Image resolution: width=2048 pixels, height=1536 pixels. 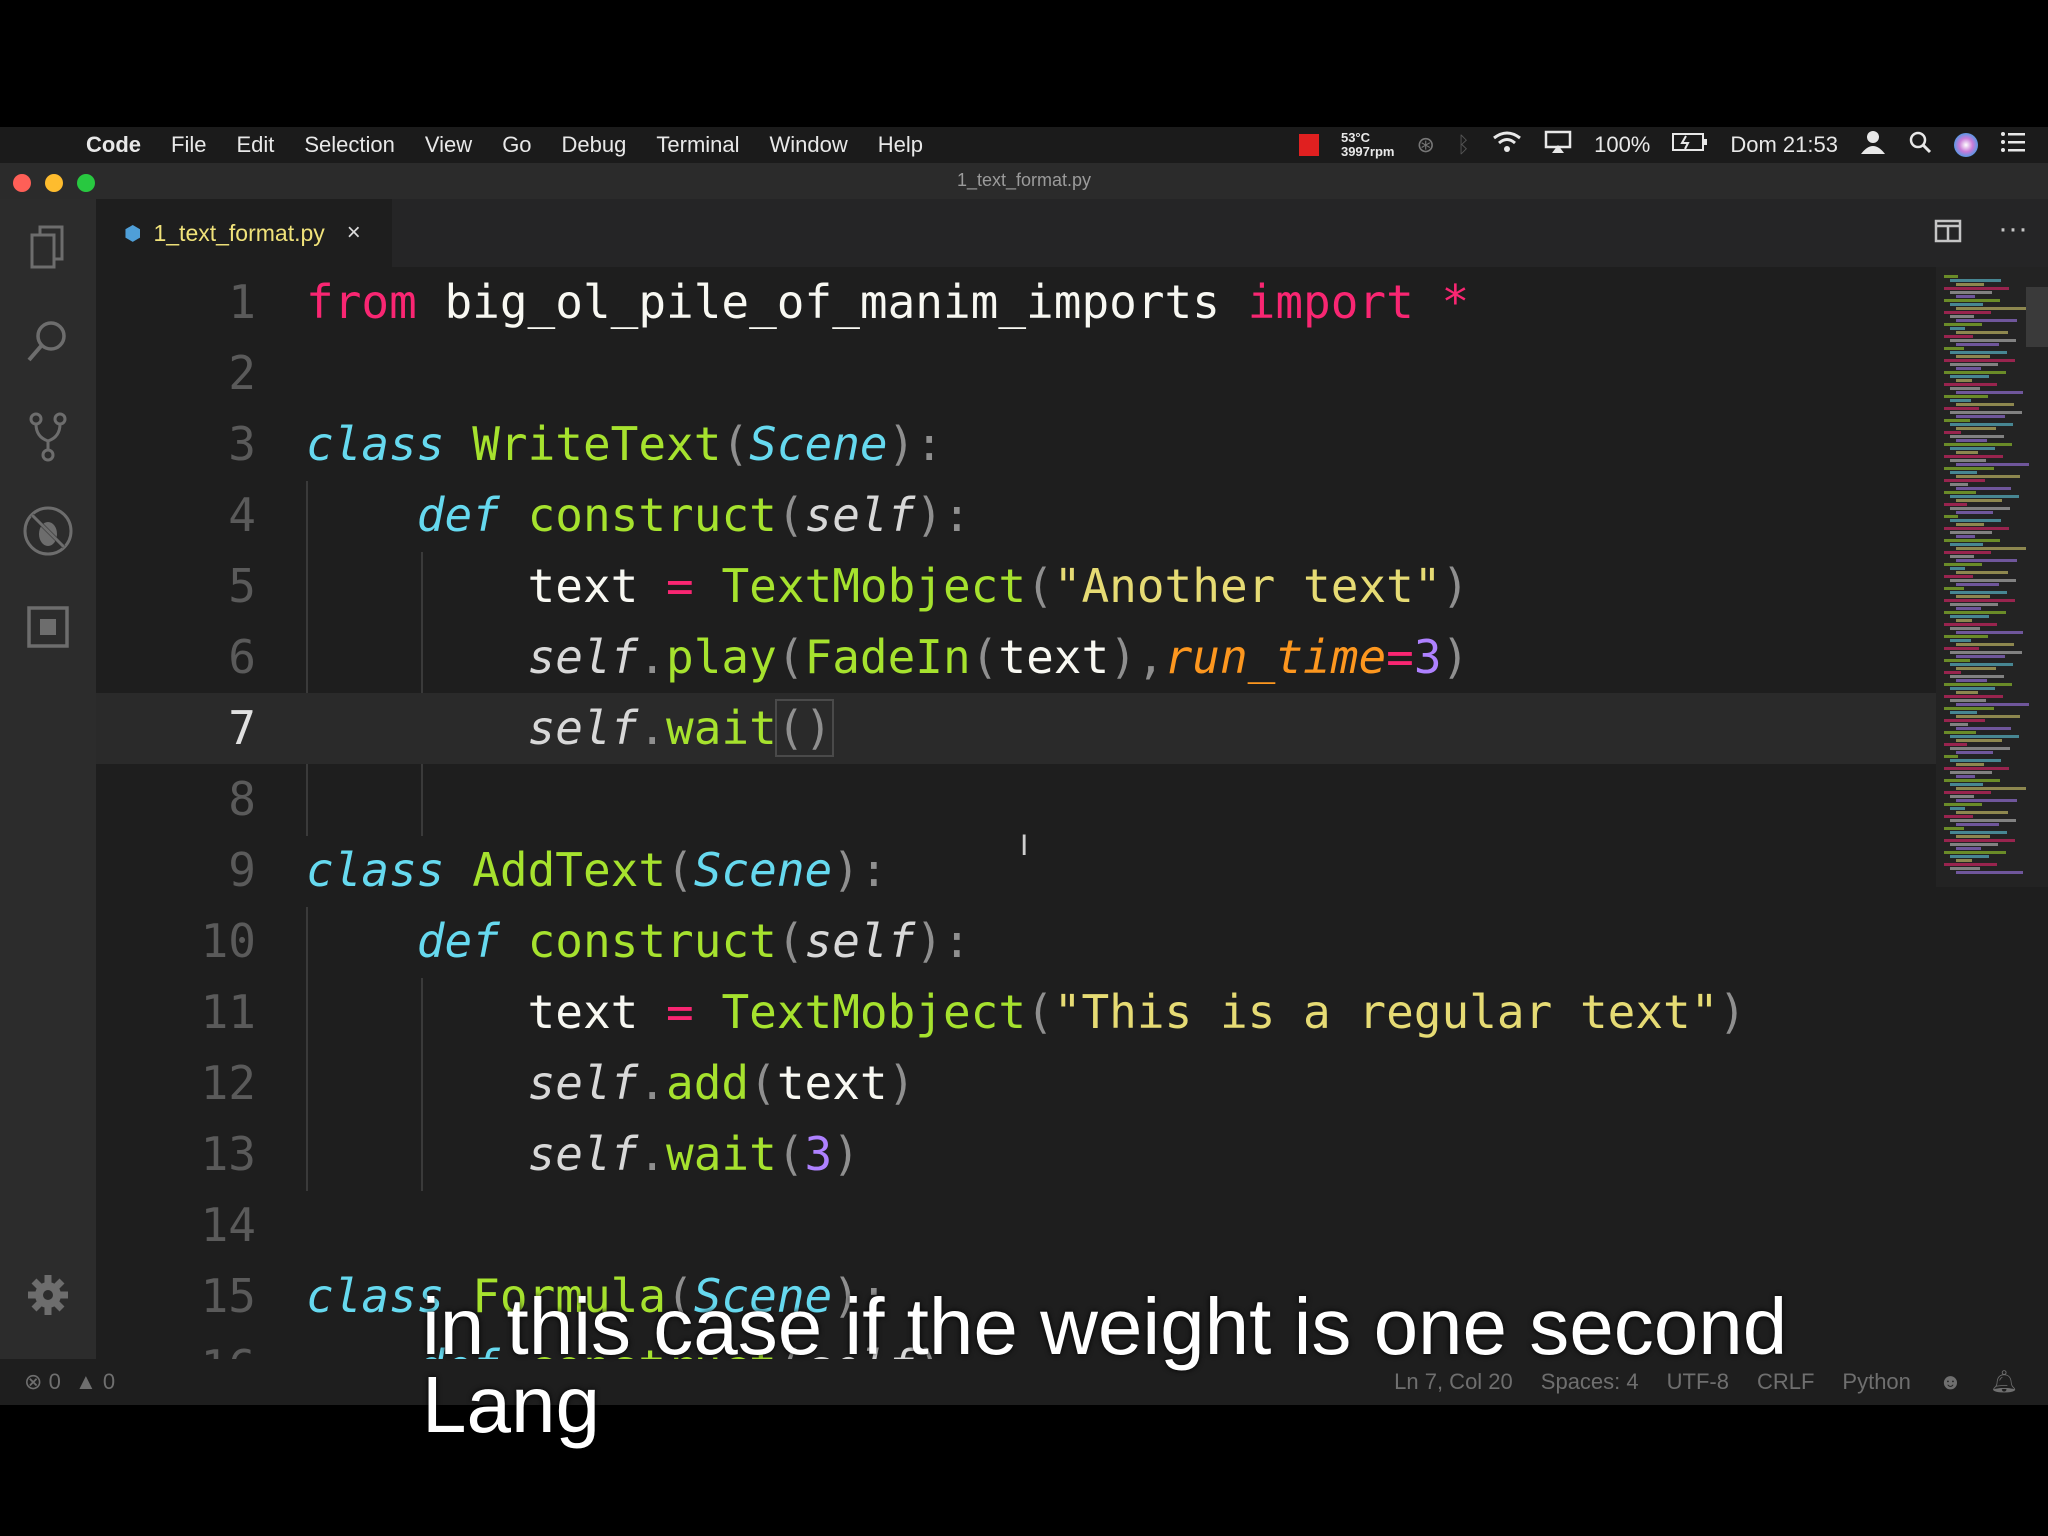 I want to click on menu-view: View, so click(x=448, y=145).